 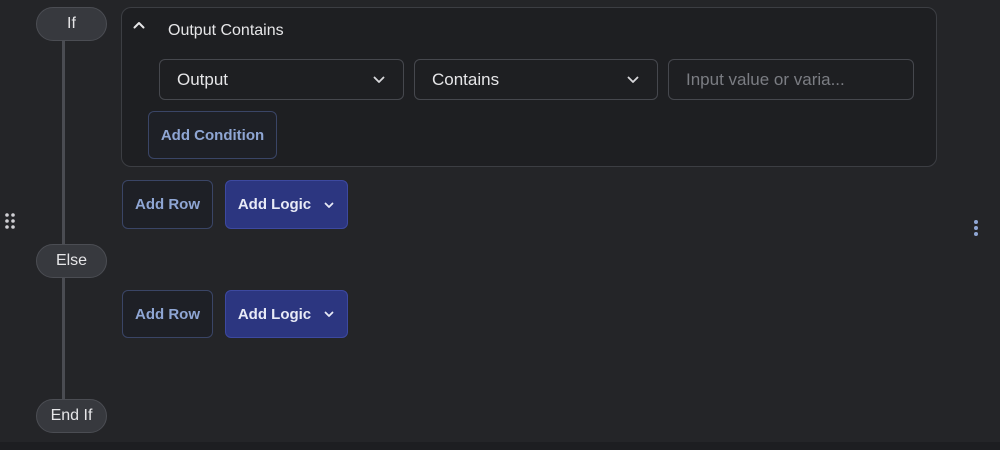 I want to click on collapse-button, so click(x=139, y=25).